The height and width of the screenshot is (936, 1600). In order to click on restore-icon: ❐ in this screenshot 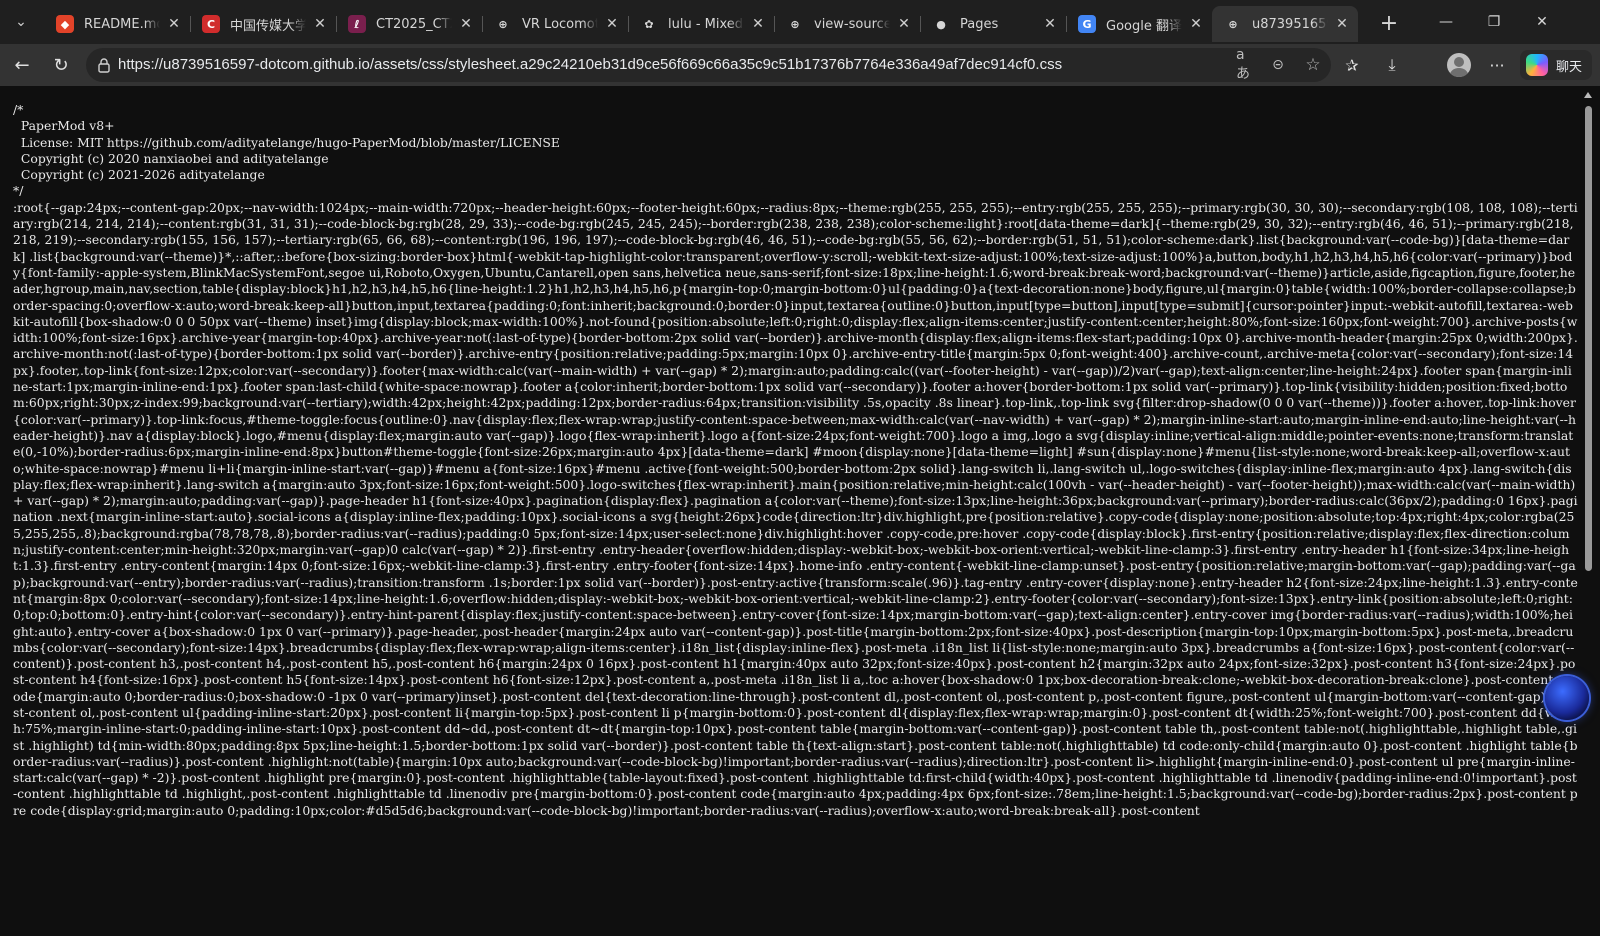, I will do `click(1494, 22)`.